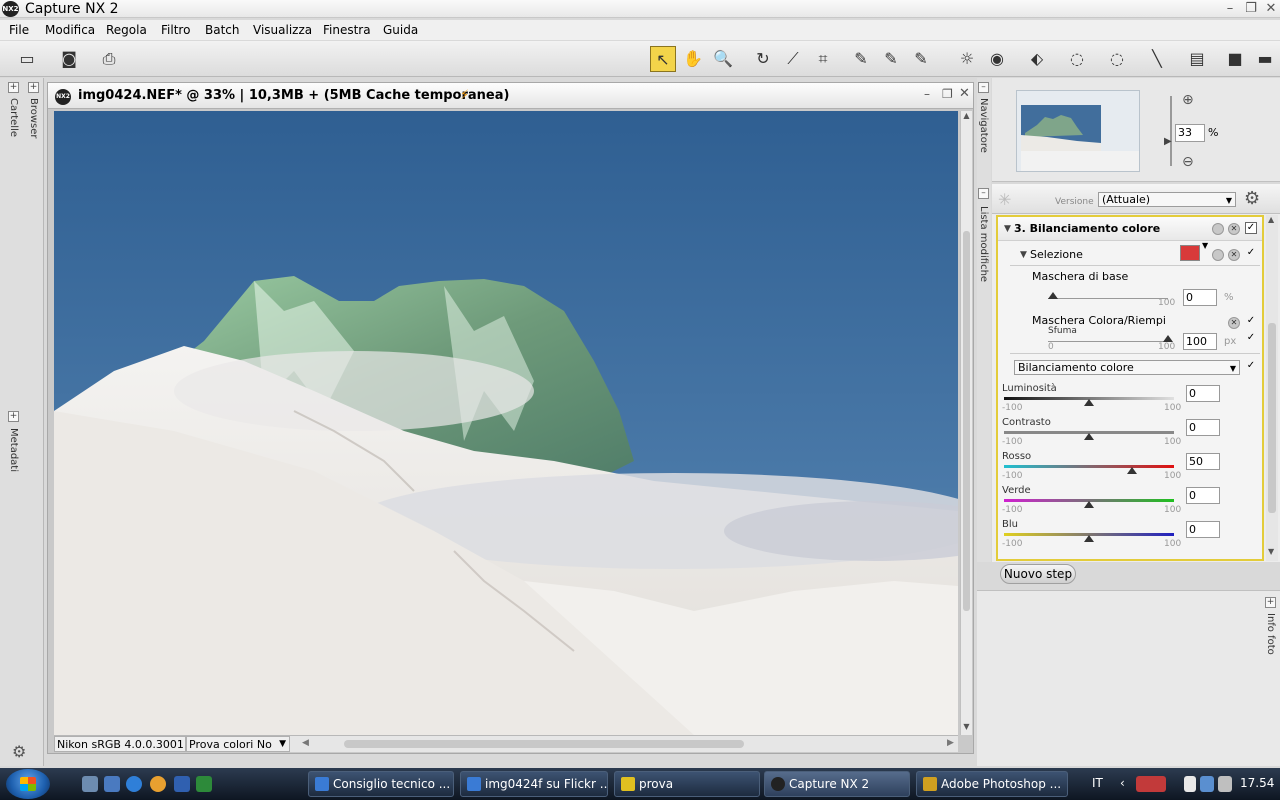 The image size is (1280, 800). I want to click on edit-list-scrollbar: ▲ ▼, so click(1272, 388).